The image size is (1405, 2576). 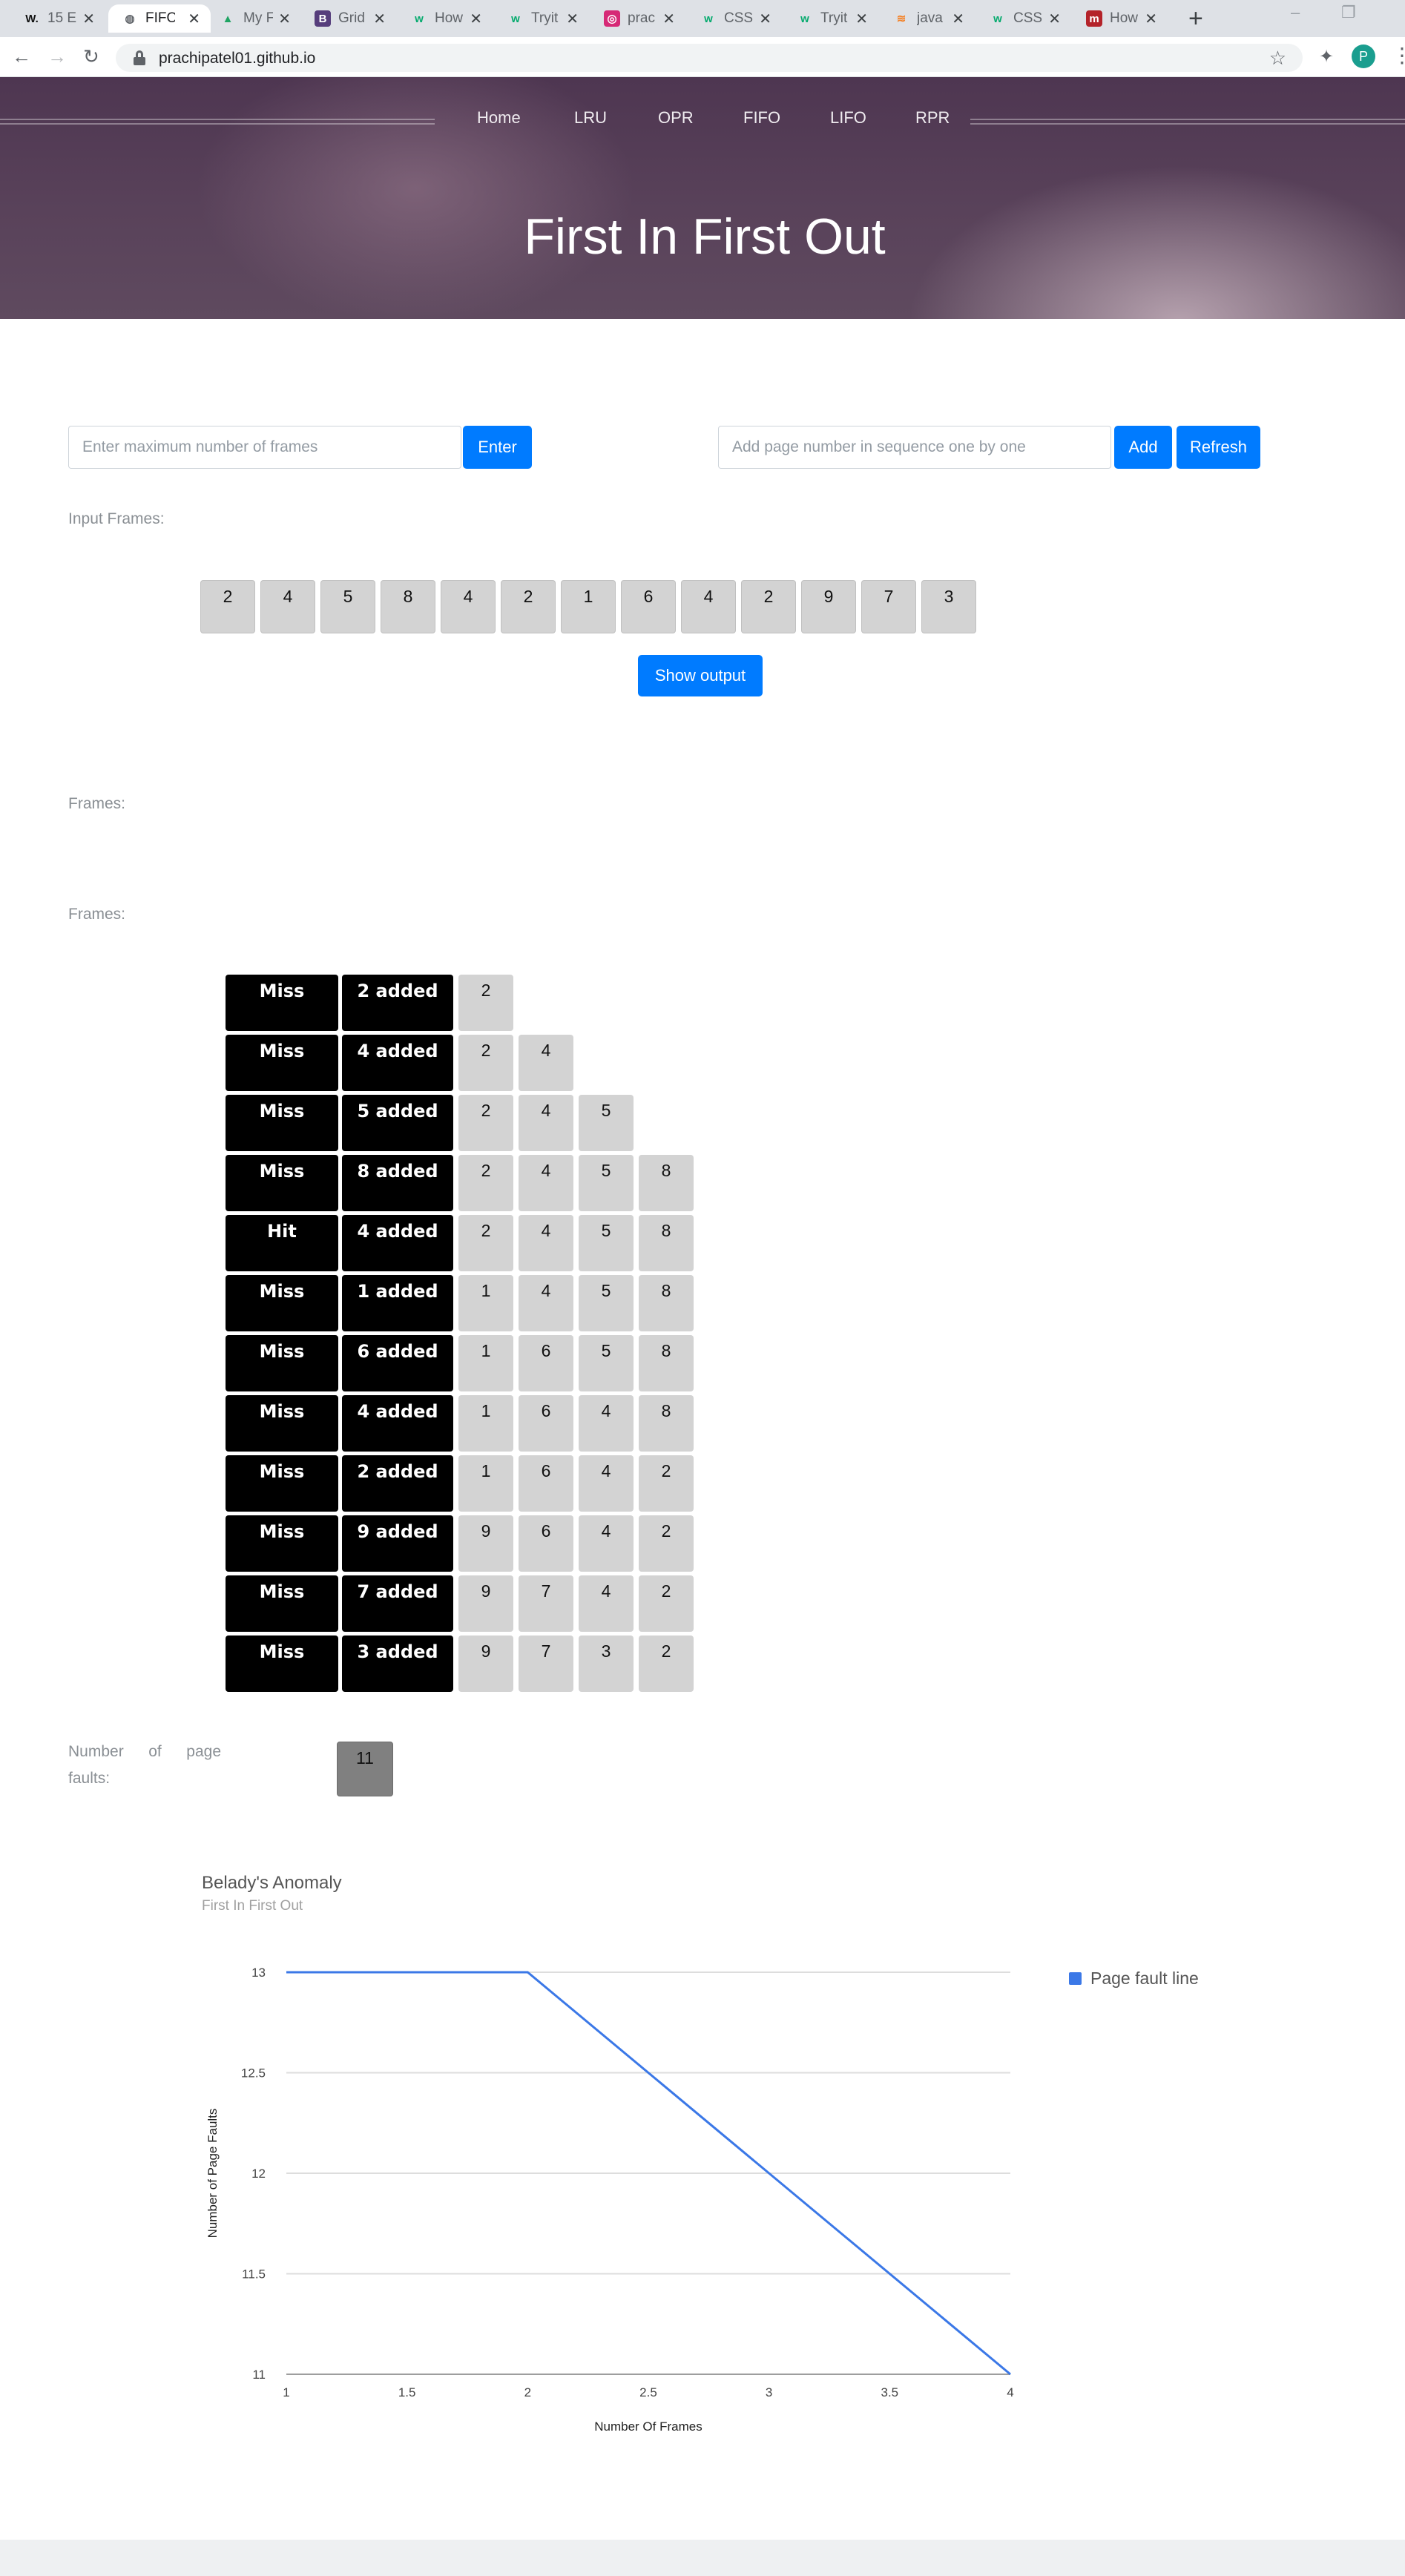 What do you see at coordinates (734, 19) in the screenshot?
I see `tab-7: w CSS ✕` at bounding box center [734, 19].